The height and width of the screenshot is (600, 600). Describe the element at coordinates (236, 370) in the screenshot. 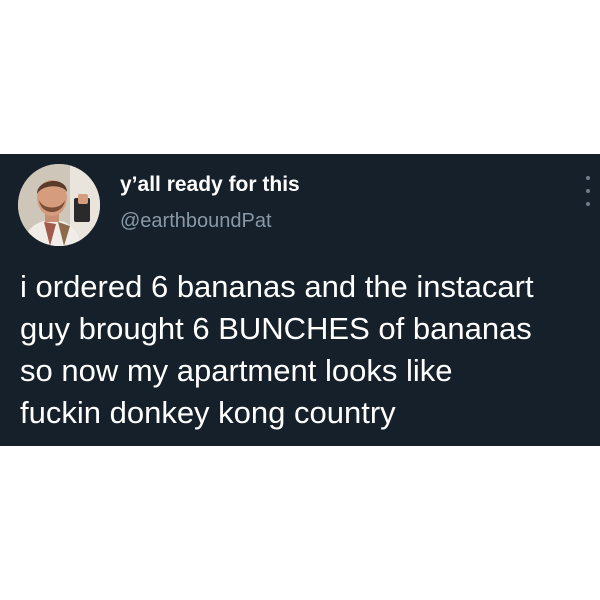

I see `tweet-text-line: so now my apartment looks like` at that location.